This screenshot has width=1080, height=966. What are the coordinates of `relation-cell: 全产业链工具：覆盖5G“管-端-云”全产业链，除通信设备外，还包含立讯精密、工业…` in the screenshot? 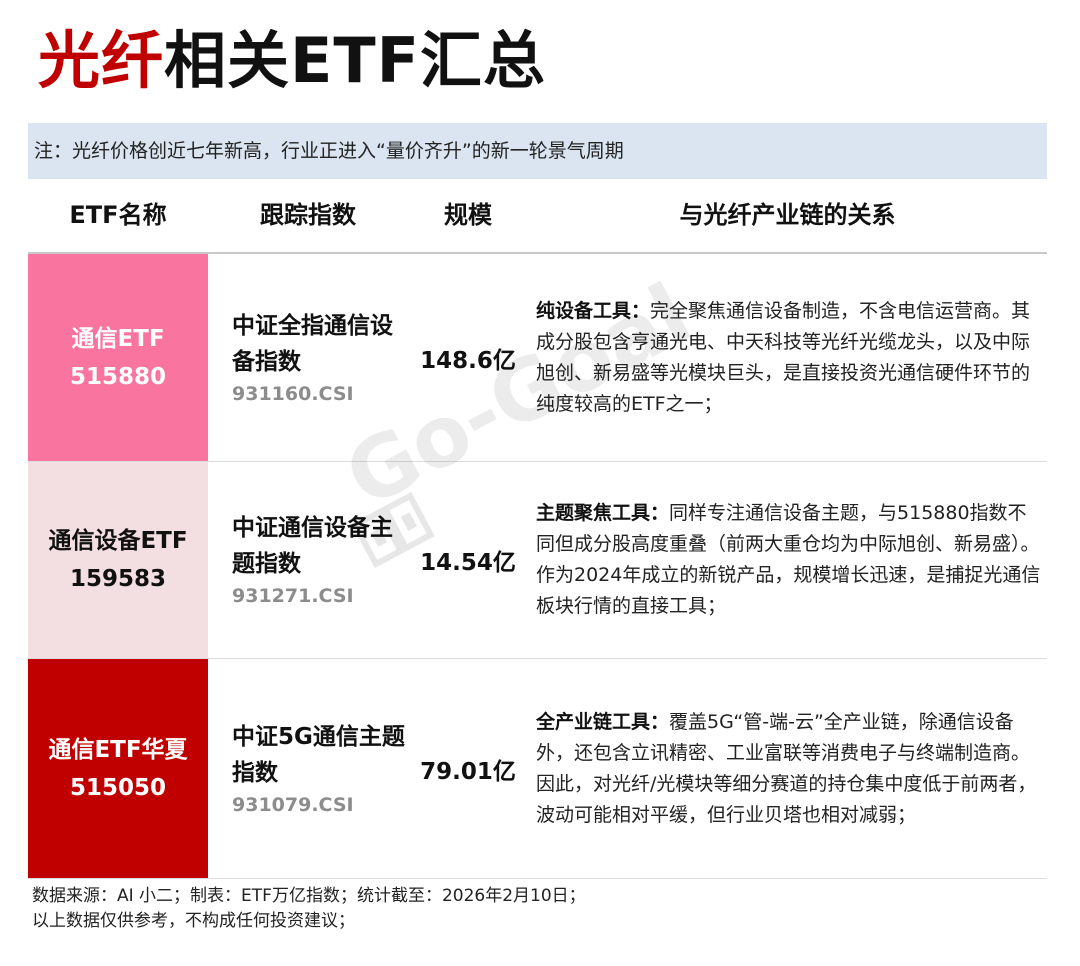 It's located at (788, 768).